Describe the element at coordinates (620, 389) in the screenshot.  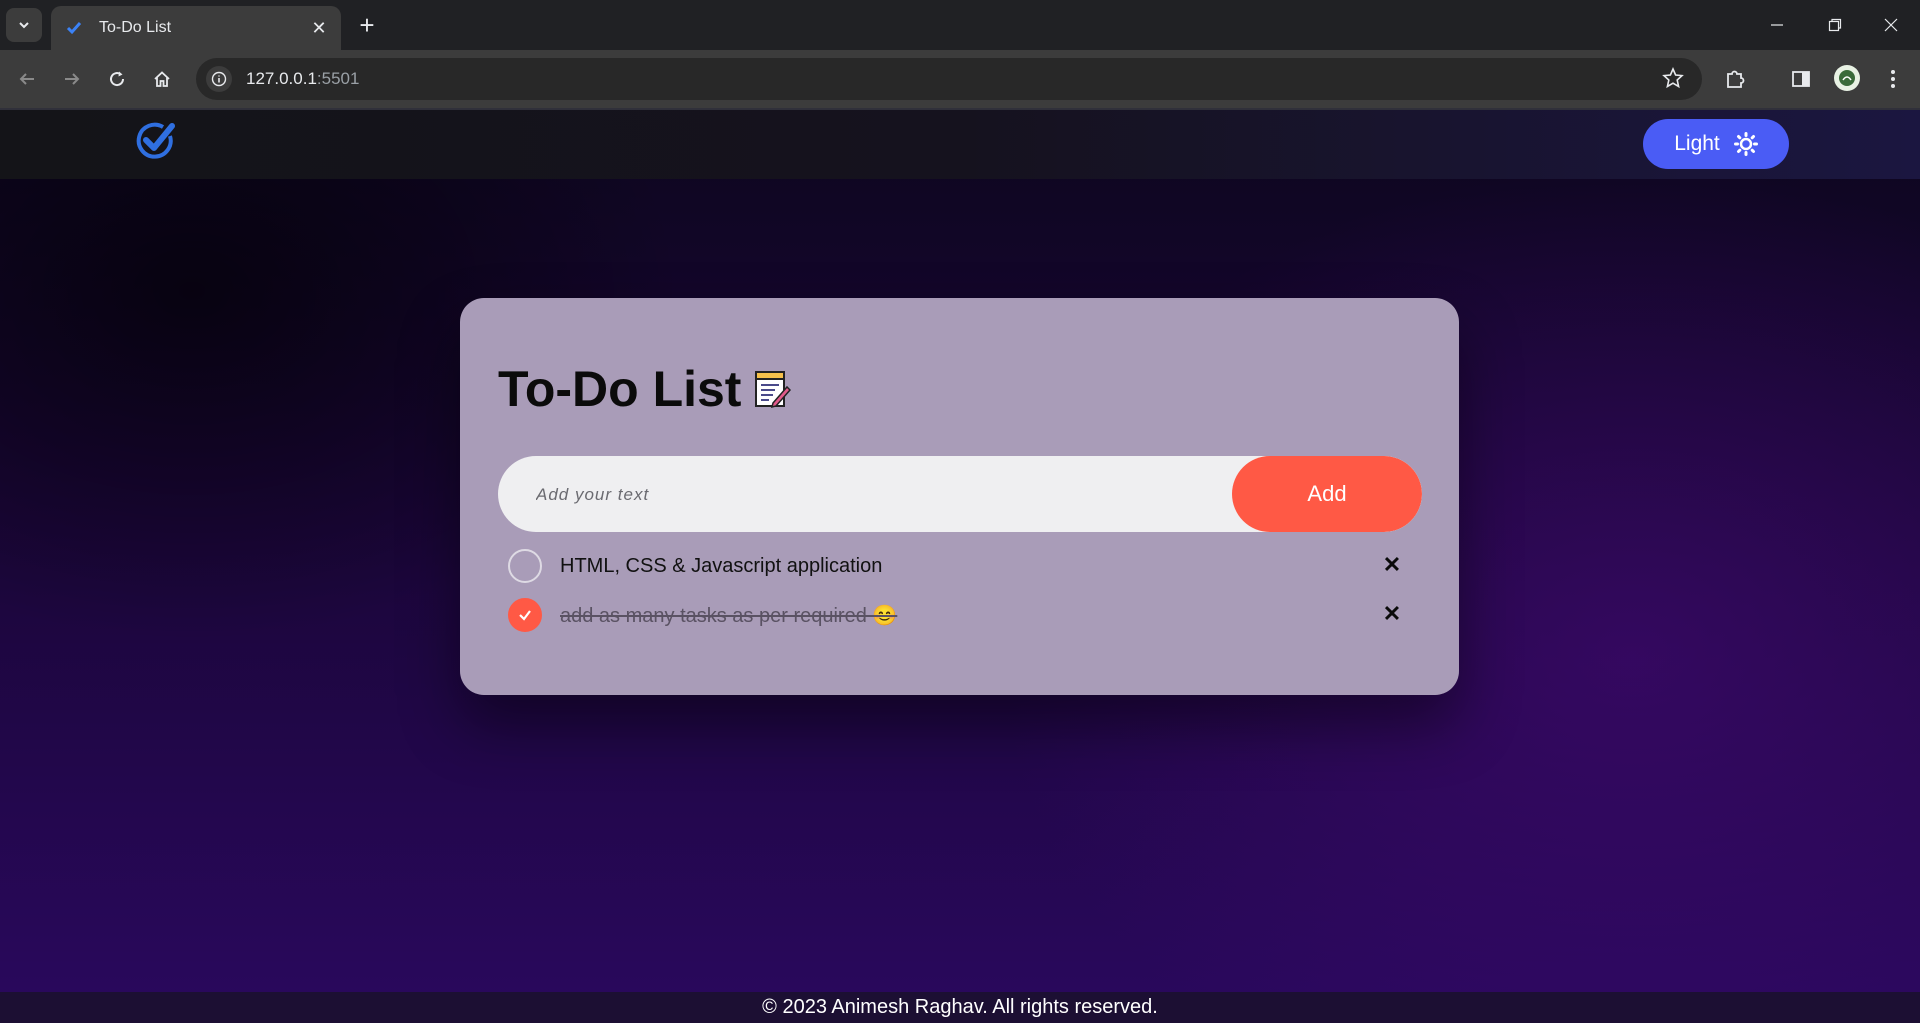
I see `app-title-text: To-Do List` at that location.